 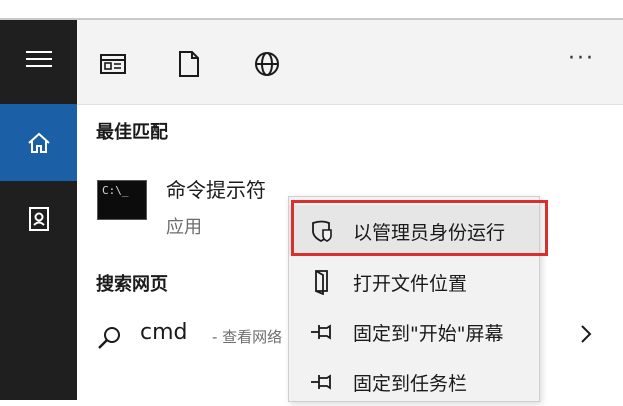 I want to click on web-search-query: cmd, so click(x=164, y=332).